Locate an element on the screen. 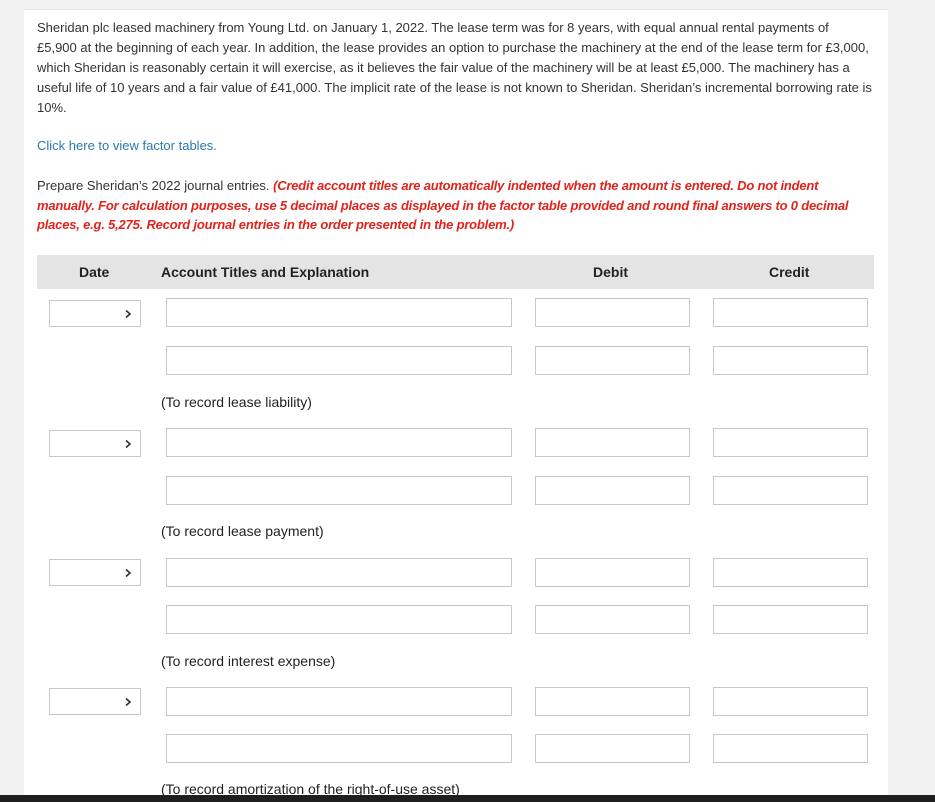  entry-note: (To record interest expense) is located at coordinates (248, 661).